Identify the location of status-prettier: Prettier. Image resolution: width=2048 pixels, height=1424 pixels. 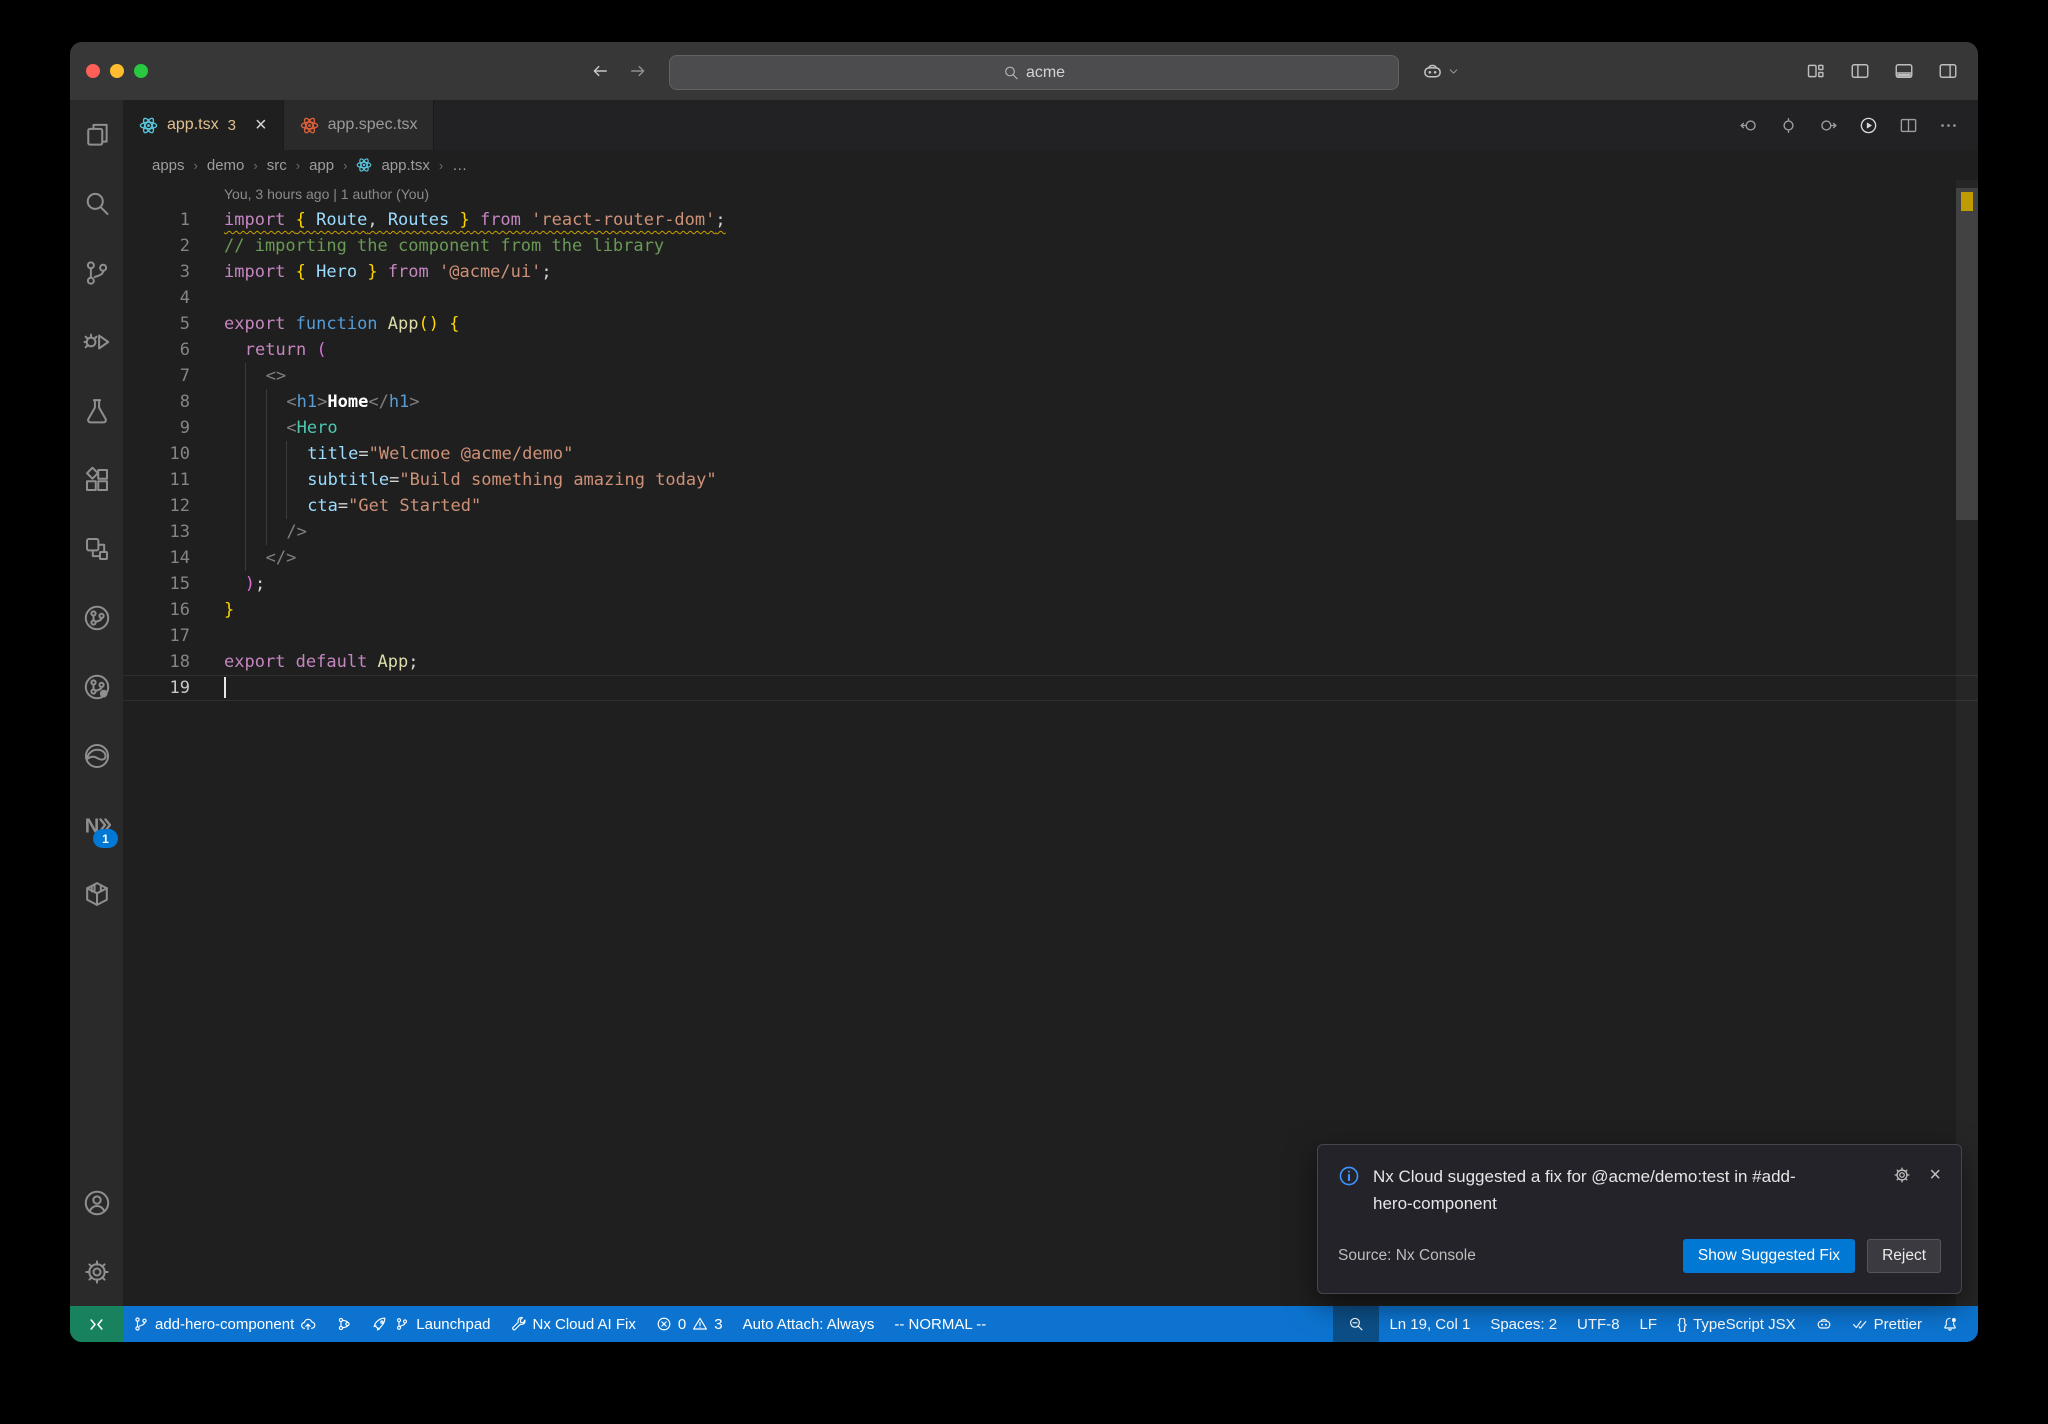
(1887, 1324).